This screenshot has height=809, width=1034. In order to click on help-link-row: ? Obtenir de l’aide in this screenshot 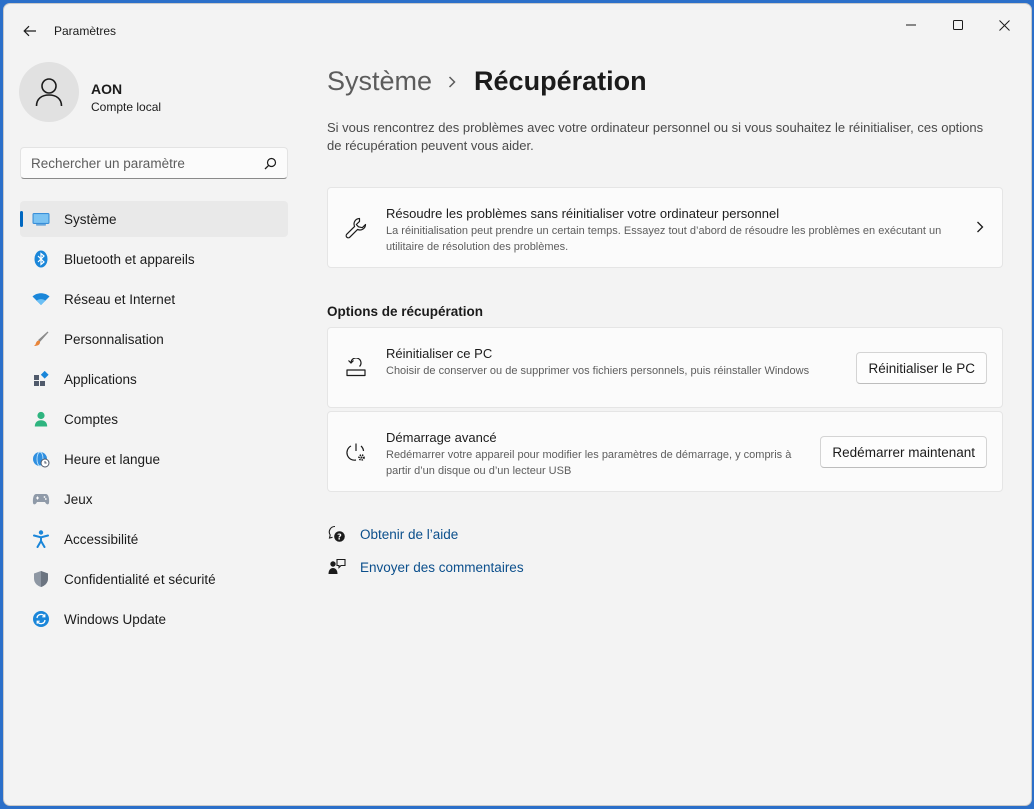, I will do `click(392, 534)`.